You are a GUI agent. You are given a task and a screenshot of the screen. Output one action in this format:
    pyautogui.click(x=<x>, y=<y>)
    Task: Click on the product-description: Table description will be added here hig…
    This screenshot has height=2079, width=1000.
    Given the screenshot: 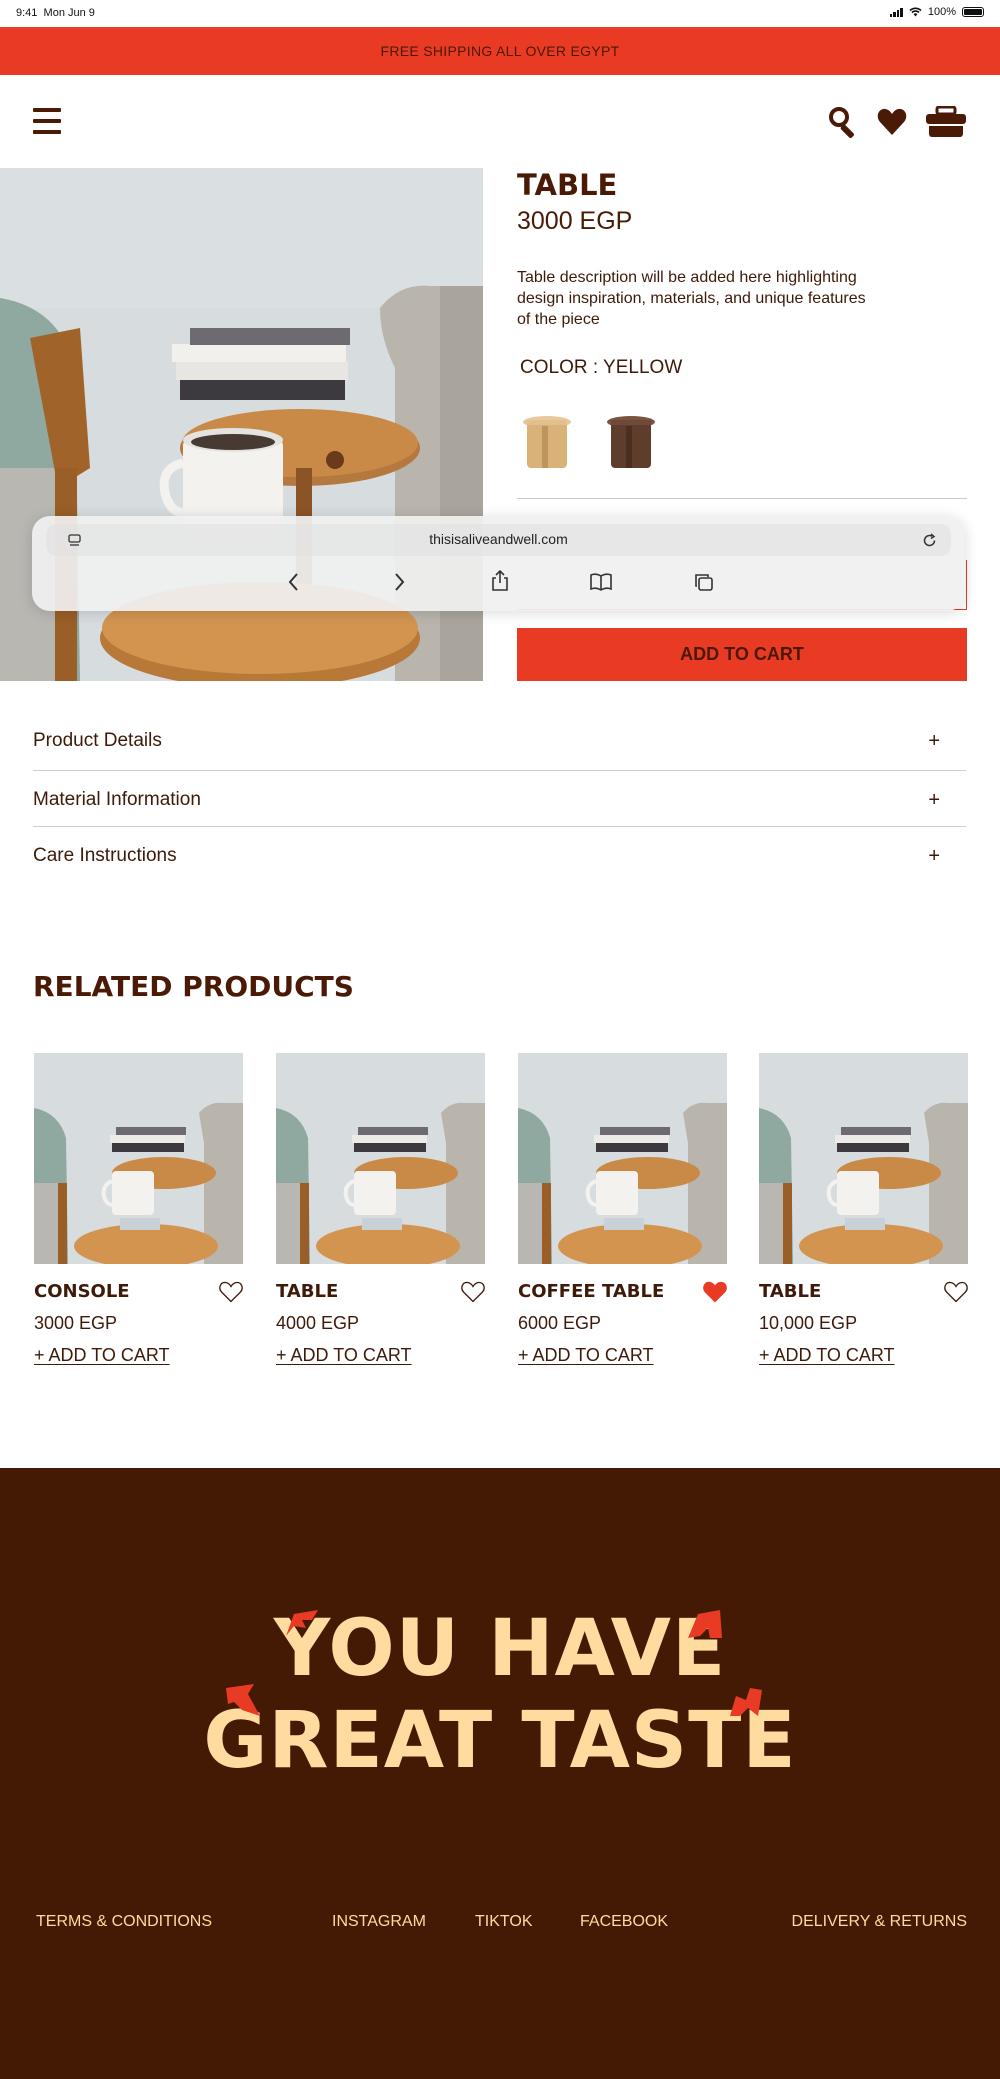 What is the action you would take?
    pyautogui.click(x=691, y=298)
    